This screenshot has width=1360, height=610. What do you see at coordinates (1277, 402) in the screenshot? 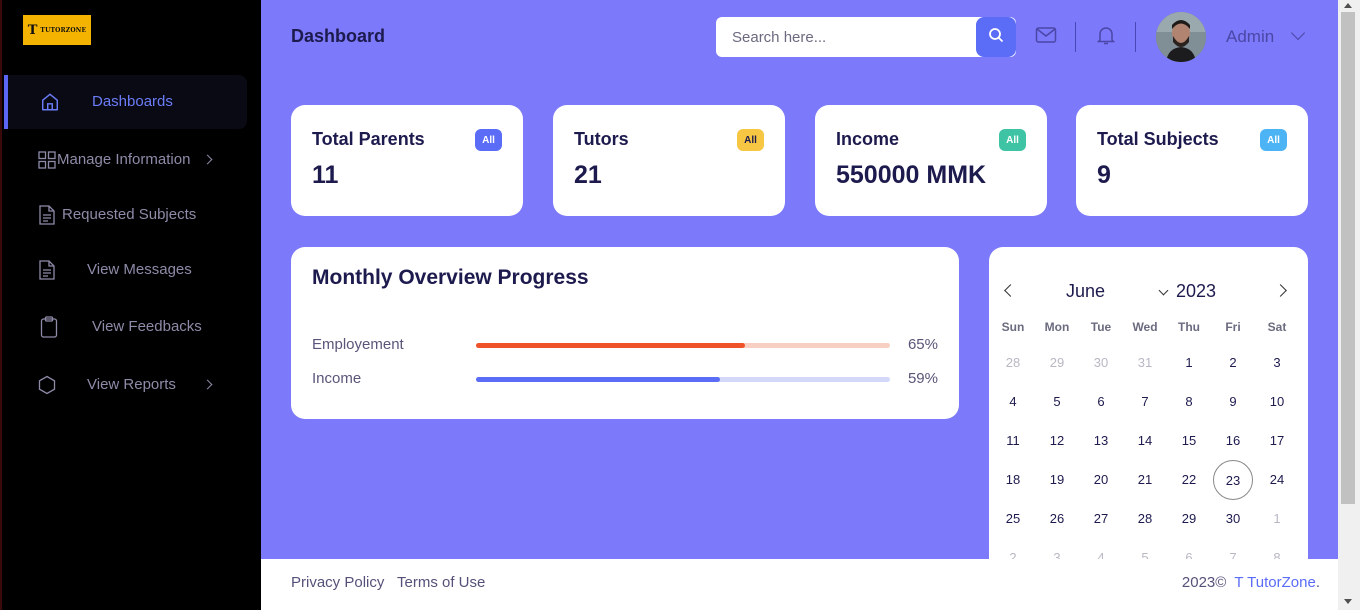
I see `calendar-day: 10` at bounding box center [1277, 402].